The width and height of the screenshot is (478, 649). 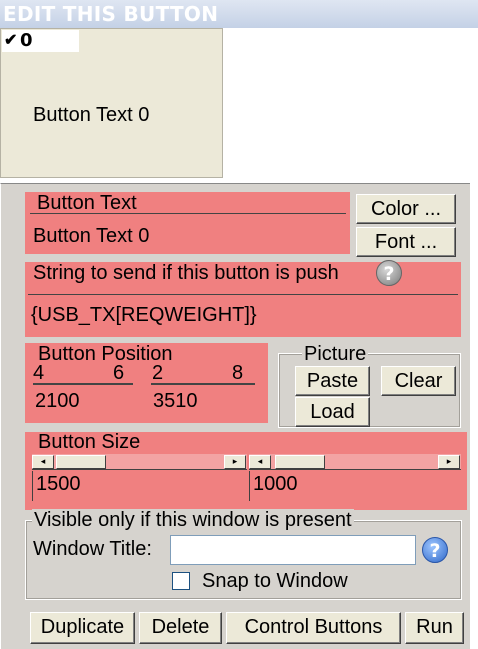 I want to click on checkmark-icon: ✔, so click(x=11, y=40).